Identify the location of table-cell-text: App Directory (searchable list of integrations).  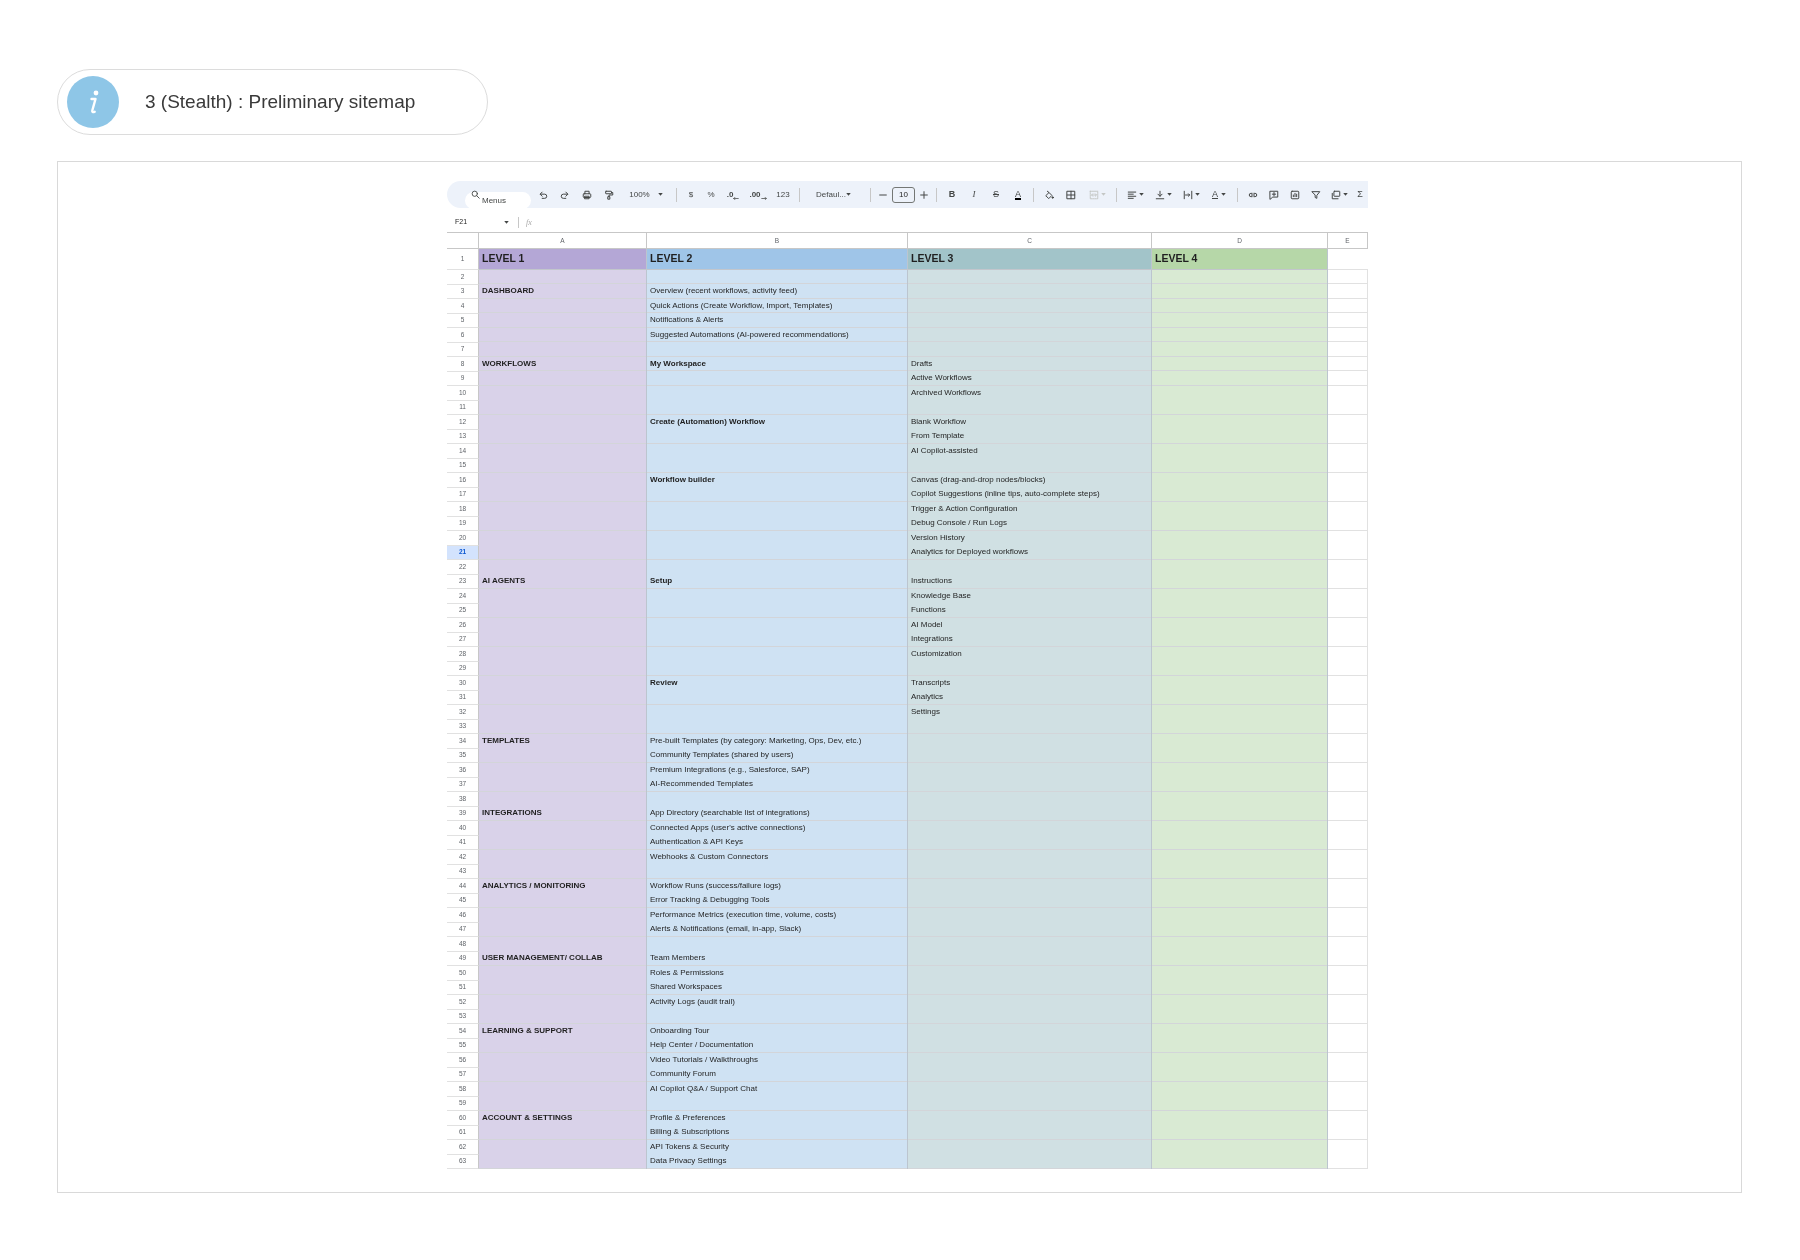
(730, 813).